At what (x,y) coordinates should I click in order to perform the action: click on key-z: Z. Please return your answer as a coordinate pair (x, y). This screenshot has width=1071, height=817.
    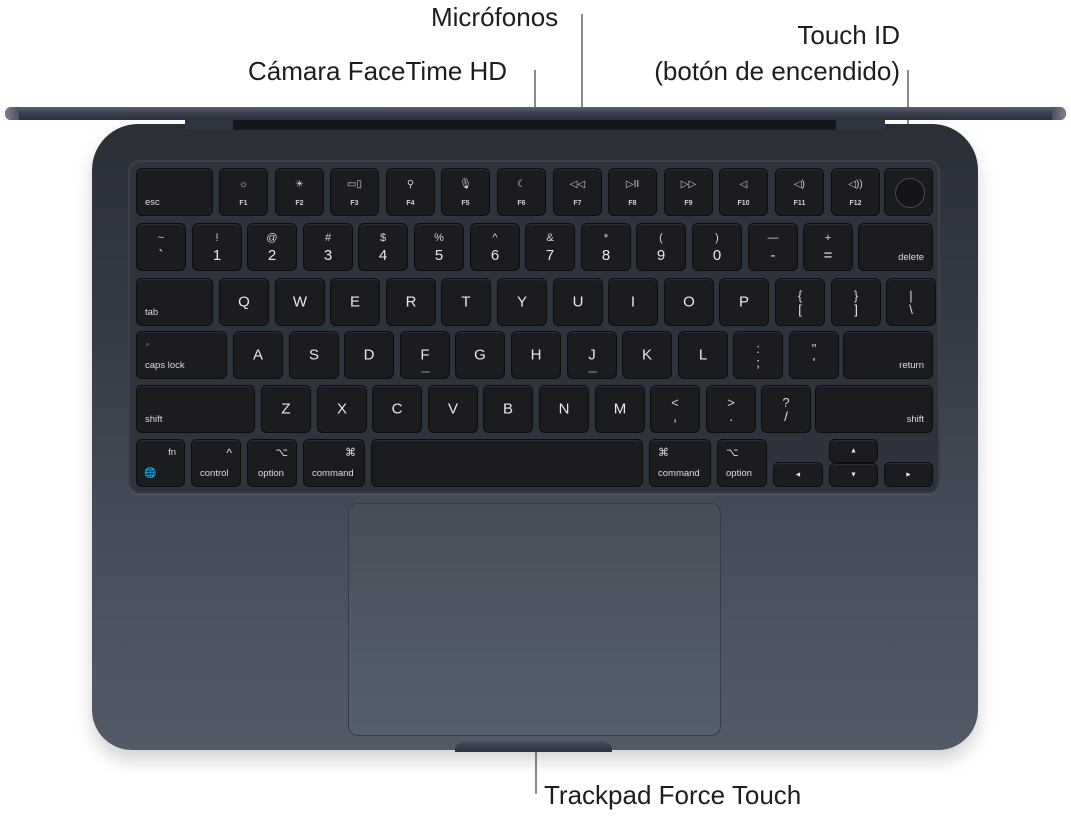
    Looking at the image, I should click on (286, 409).